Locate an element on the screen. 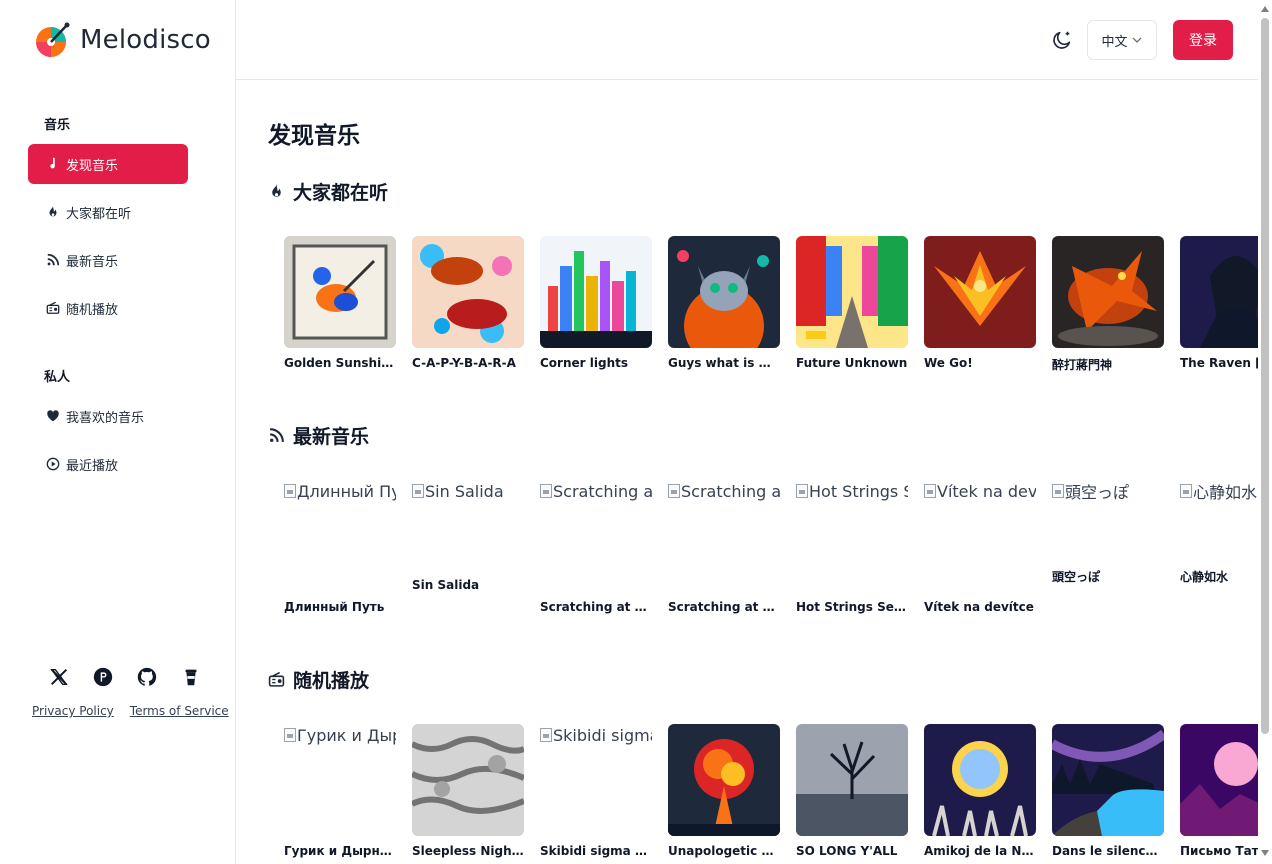  footer-links: Privacy Policy Terms of Service is located at coordinates (130, 711).